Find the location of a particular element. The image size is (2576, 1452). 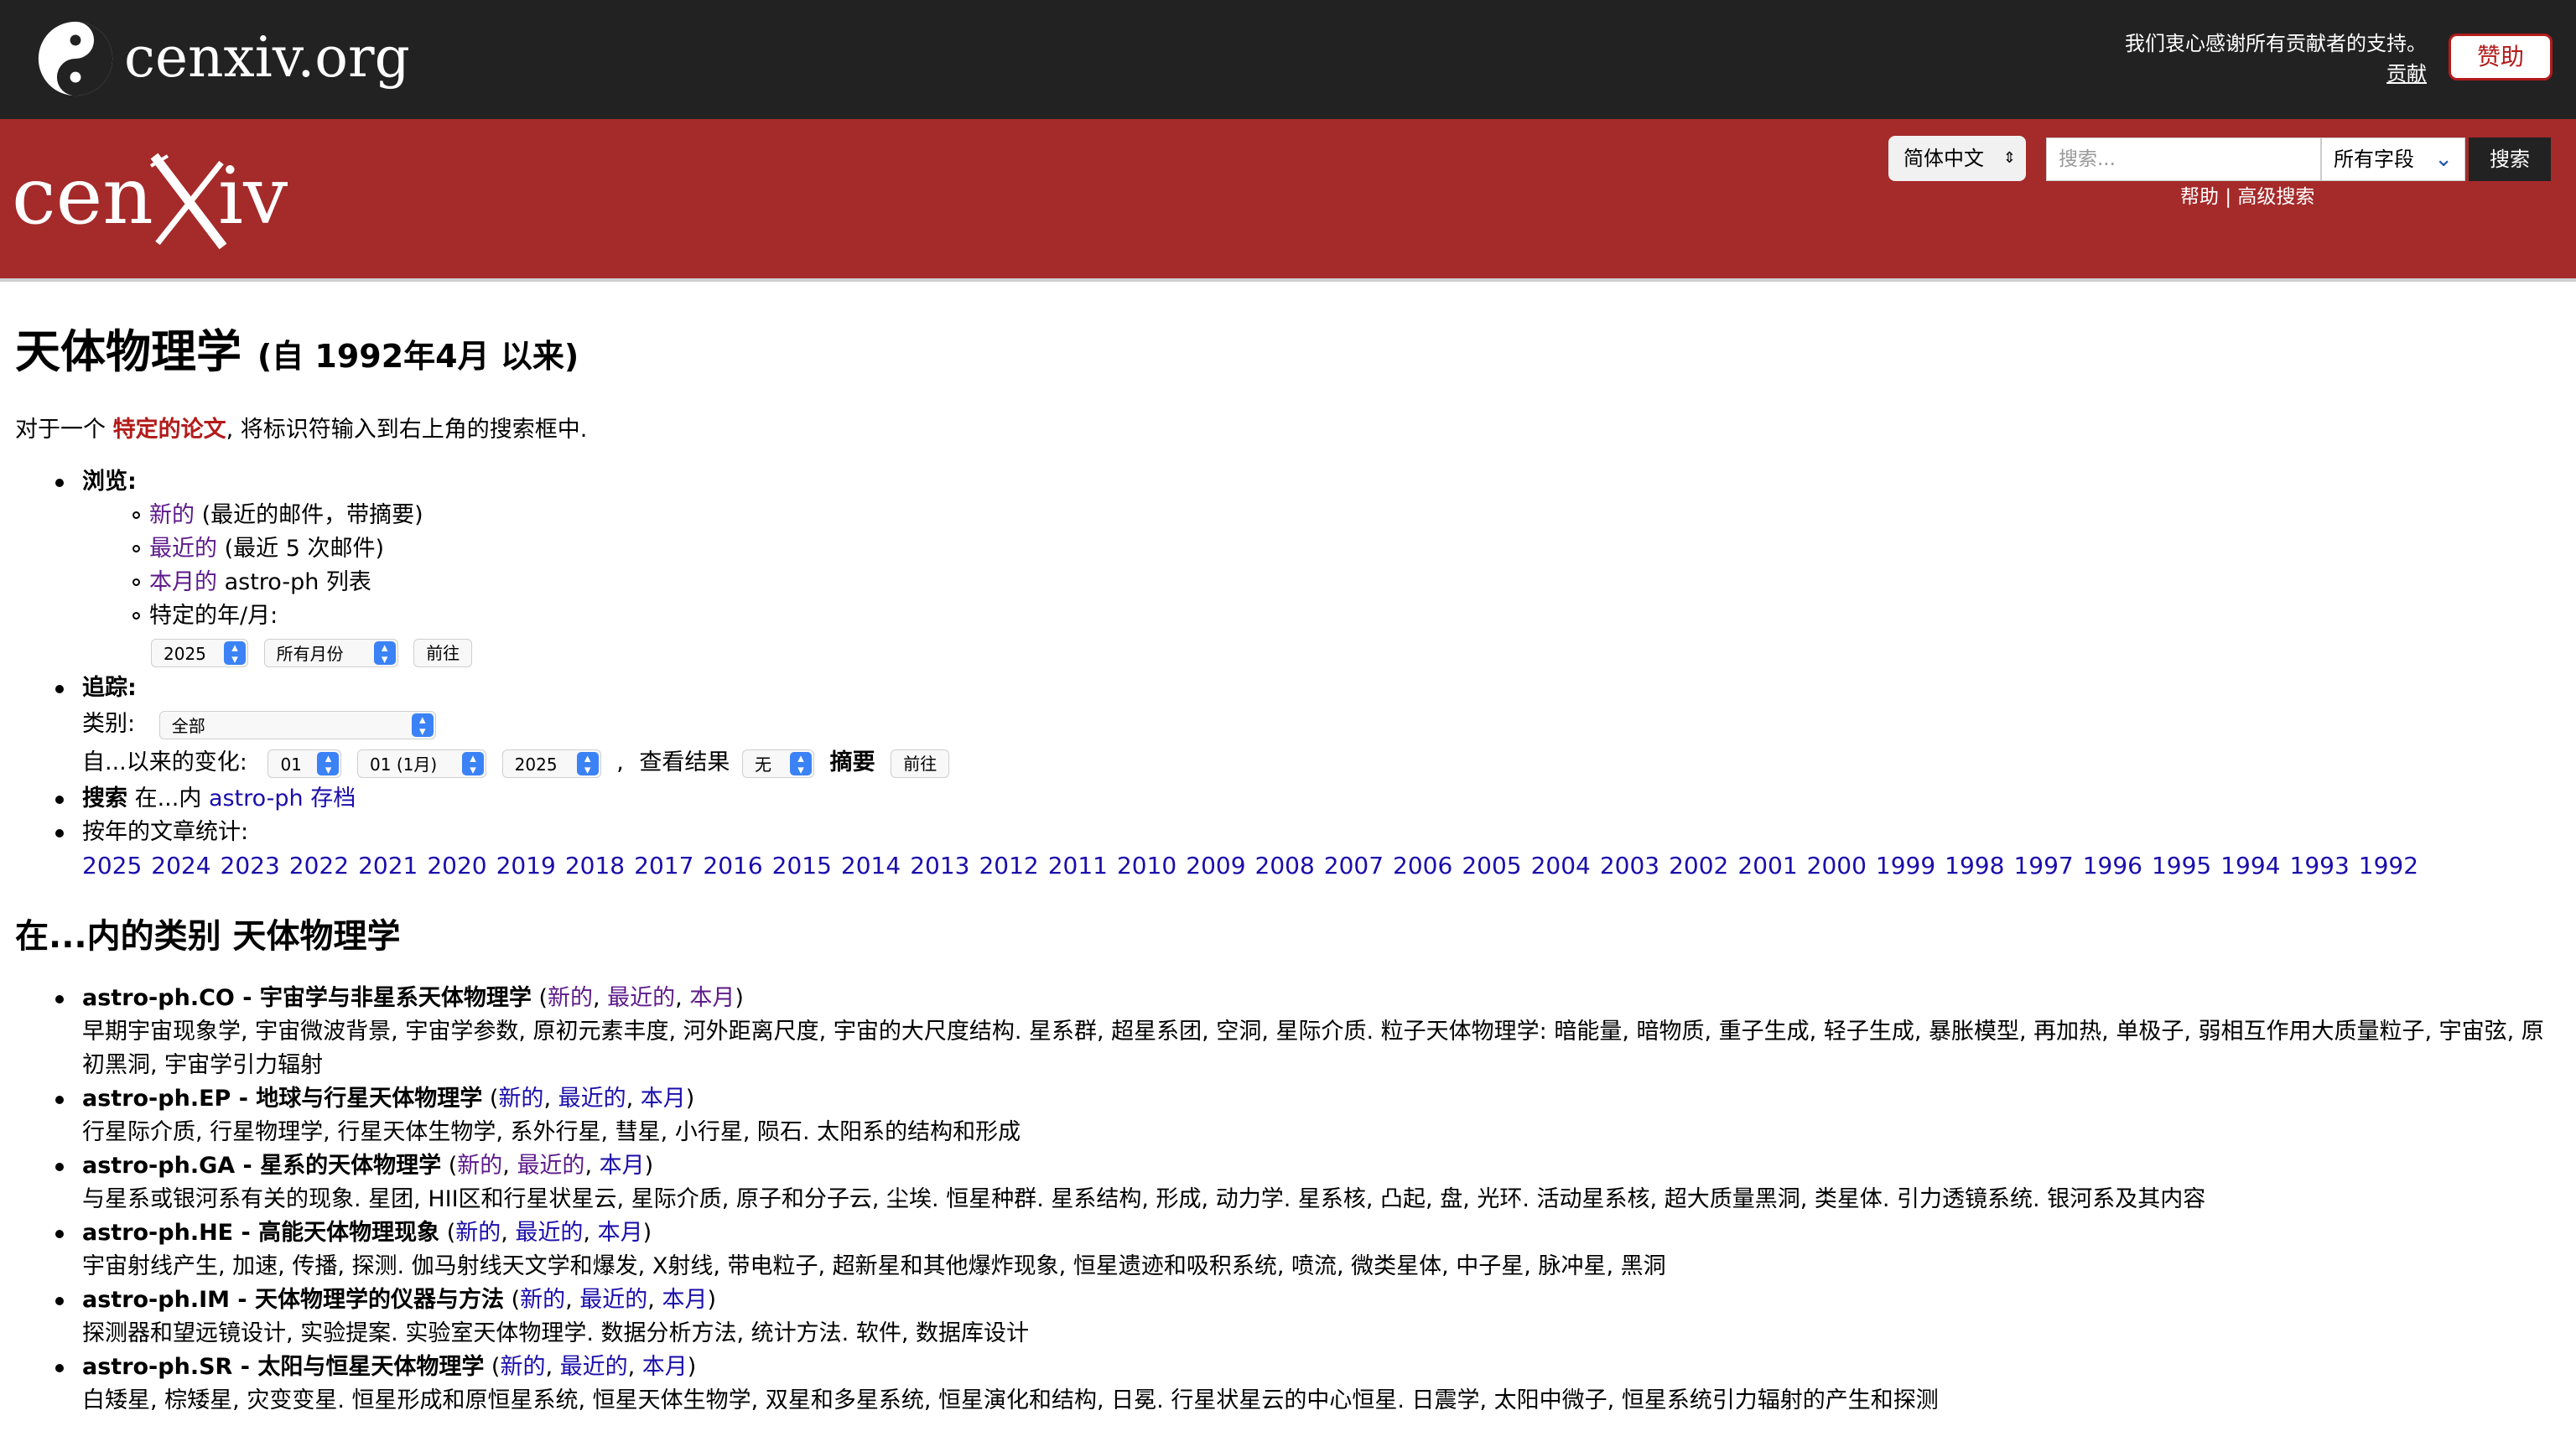

year-link: 1995 is located at coordinates (2181, 865).